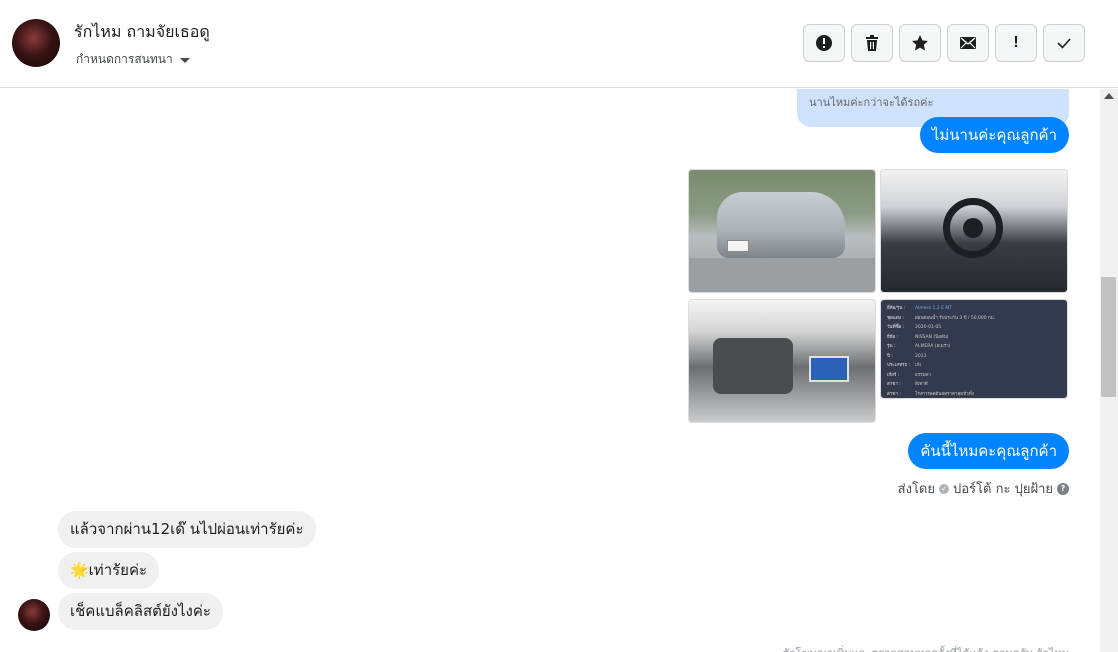  What do you see at coordinates (184, 60) in the screenshot?
I see `caret-down-icon` at bounding box center [184, 60].